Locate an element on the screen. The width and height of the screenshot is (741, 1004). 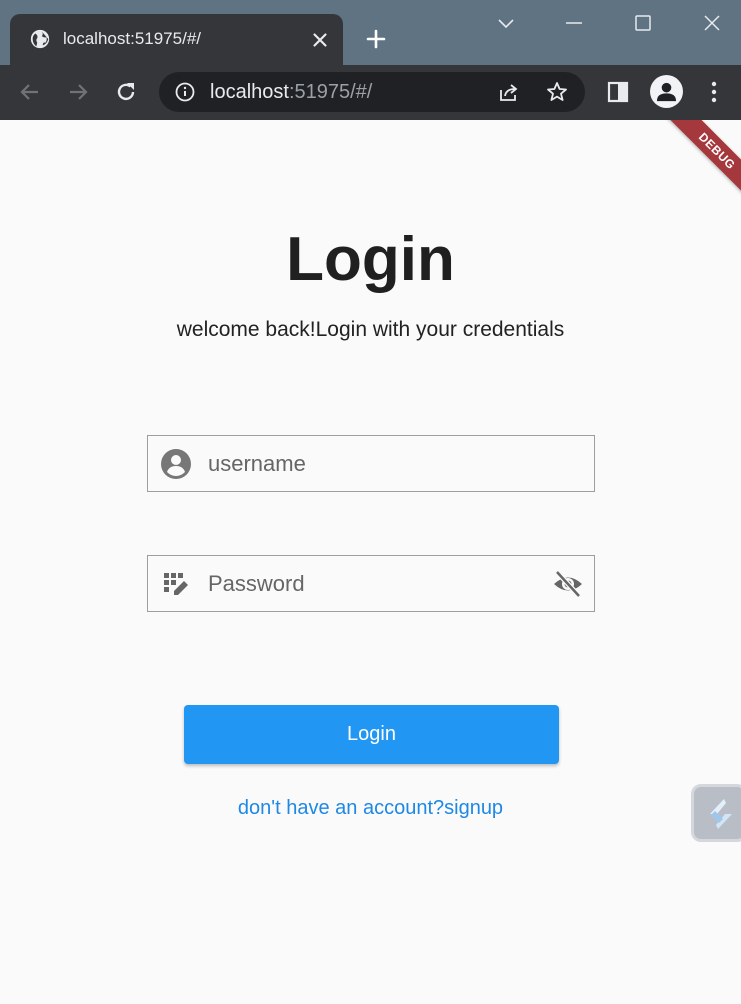
reload-icon is located at coordinates (126, 92).